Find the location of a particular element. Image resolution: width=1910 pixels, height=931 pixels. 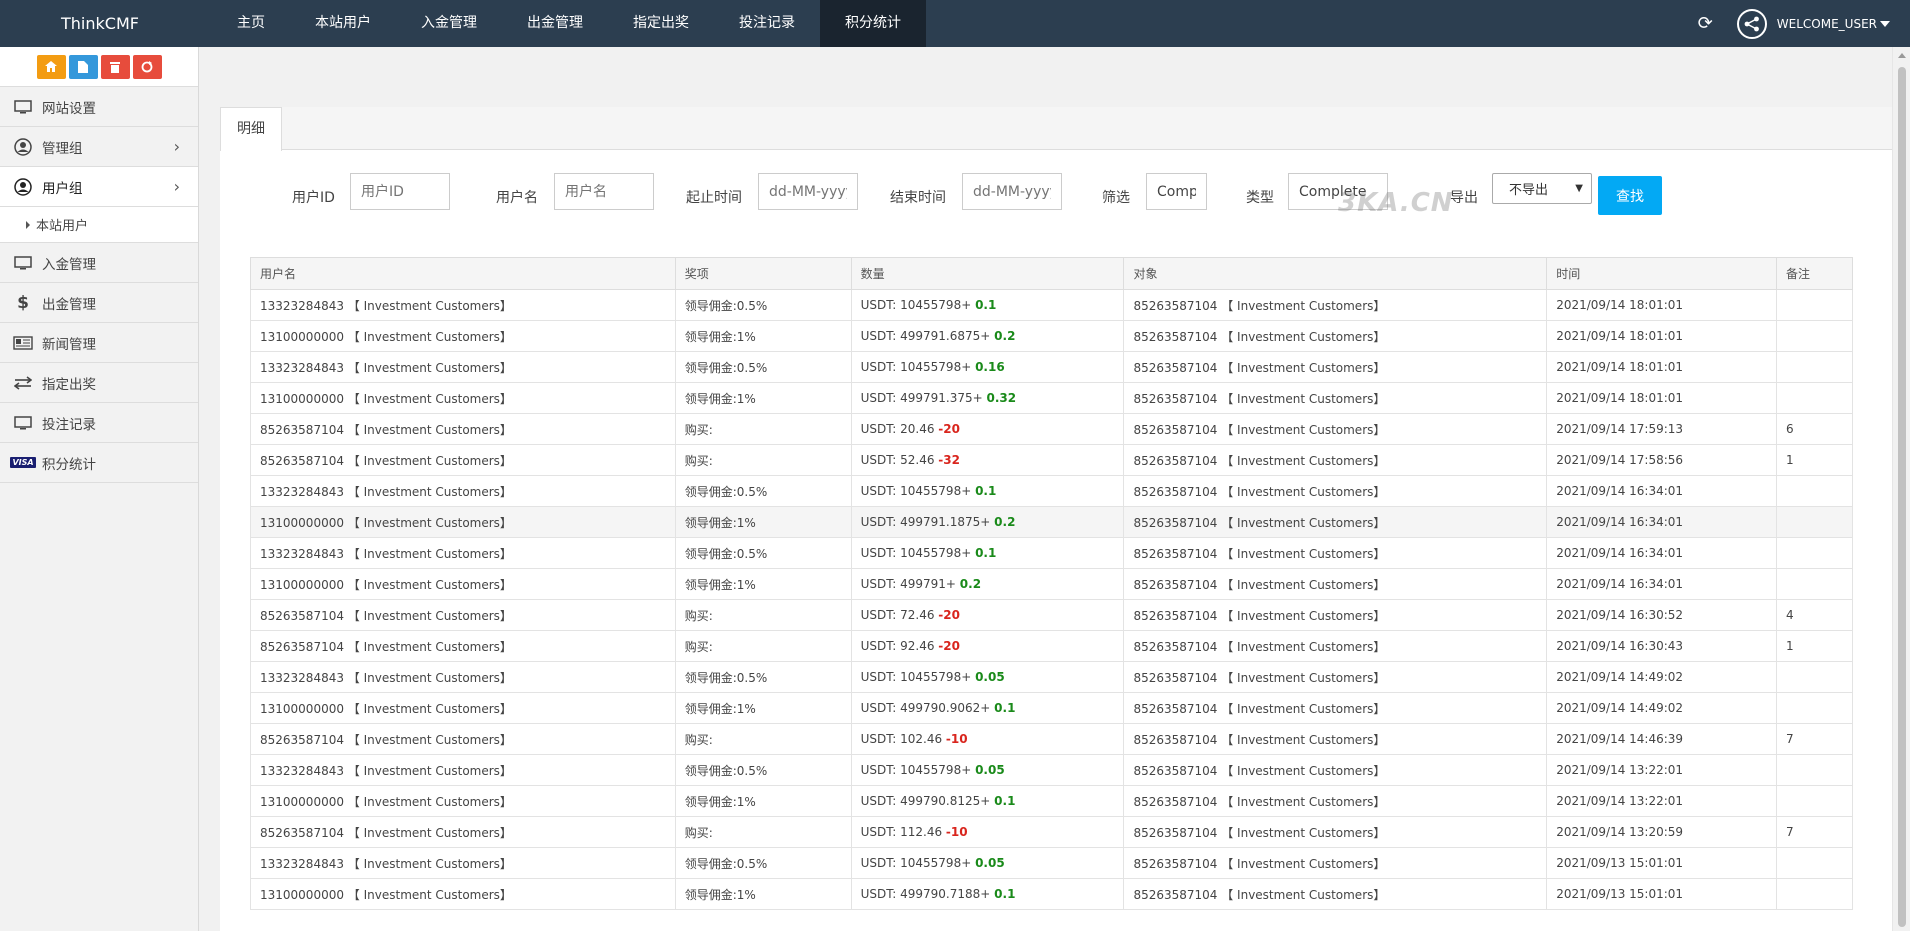

top-nav-withdraw: 出金管理 is located at coordinates (555, 23).